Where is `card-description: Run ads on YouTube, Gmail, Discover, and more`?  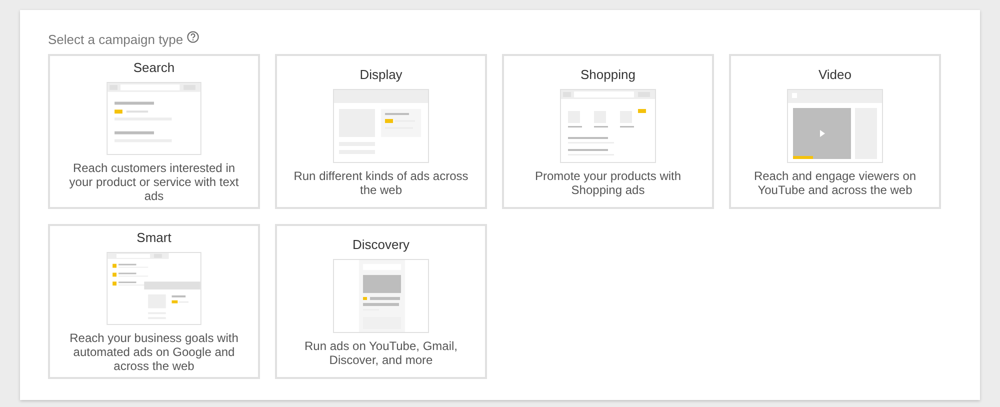
card-description: Run ads on YouTube, Gmail, Discover, and more is located at coordinates (381, 352).